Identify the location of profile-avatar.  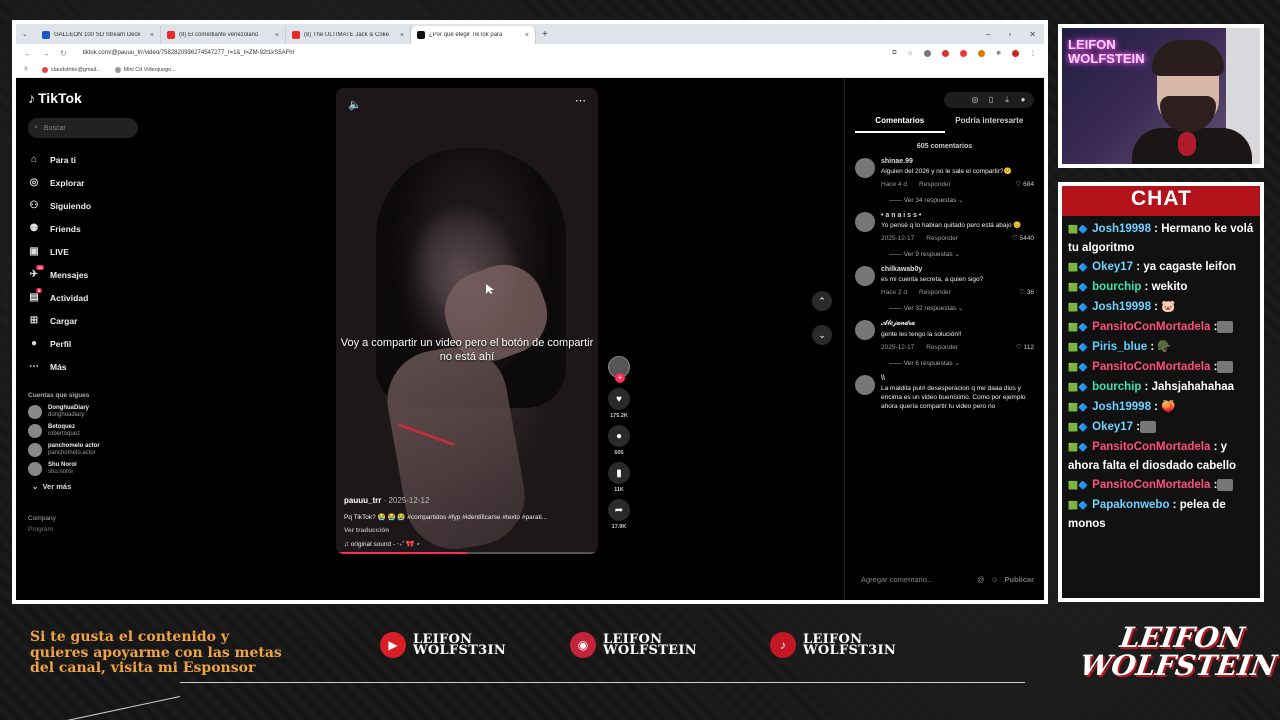
(1015, 53).